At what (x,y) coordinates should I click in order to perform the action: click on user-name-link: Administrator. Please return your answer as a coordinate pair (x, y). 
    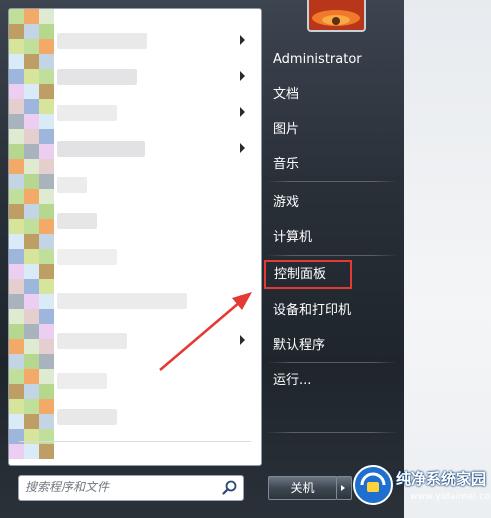
    Looking at the image, I should click on (332, 60).